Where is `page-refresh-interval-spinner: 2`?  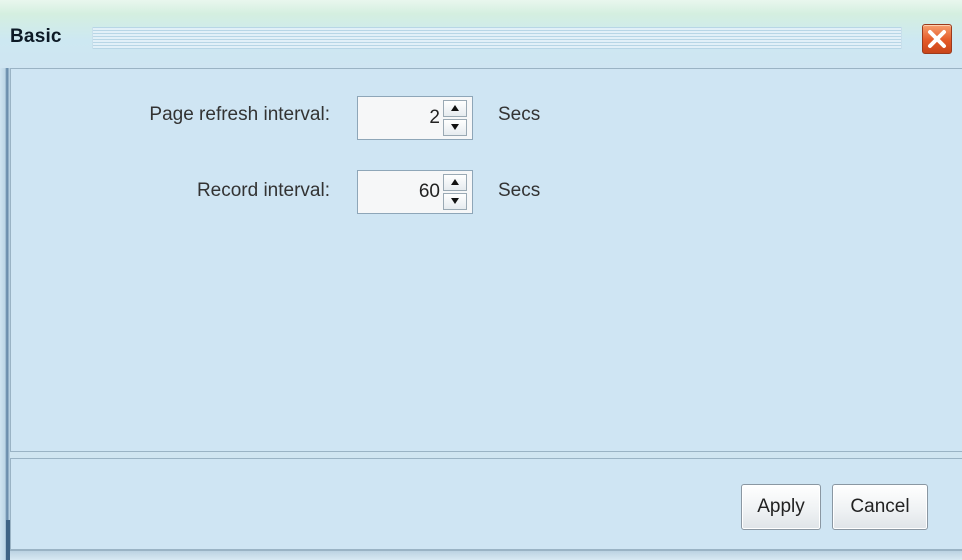
page-refresh-interval-spinner: 2 is located at coordinates (415, 118).